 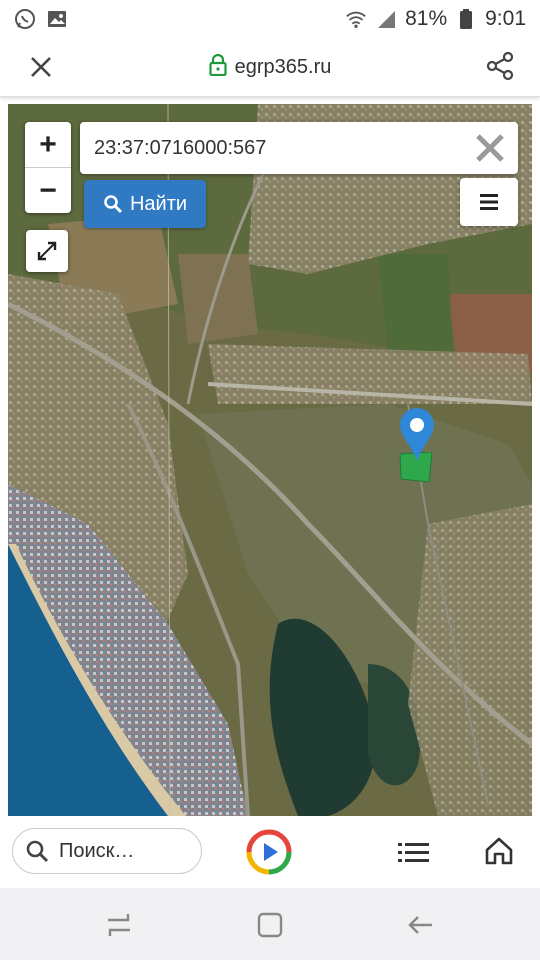 I want to click on recent-apps-icon, so click(x=119, y=925).